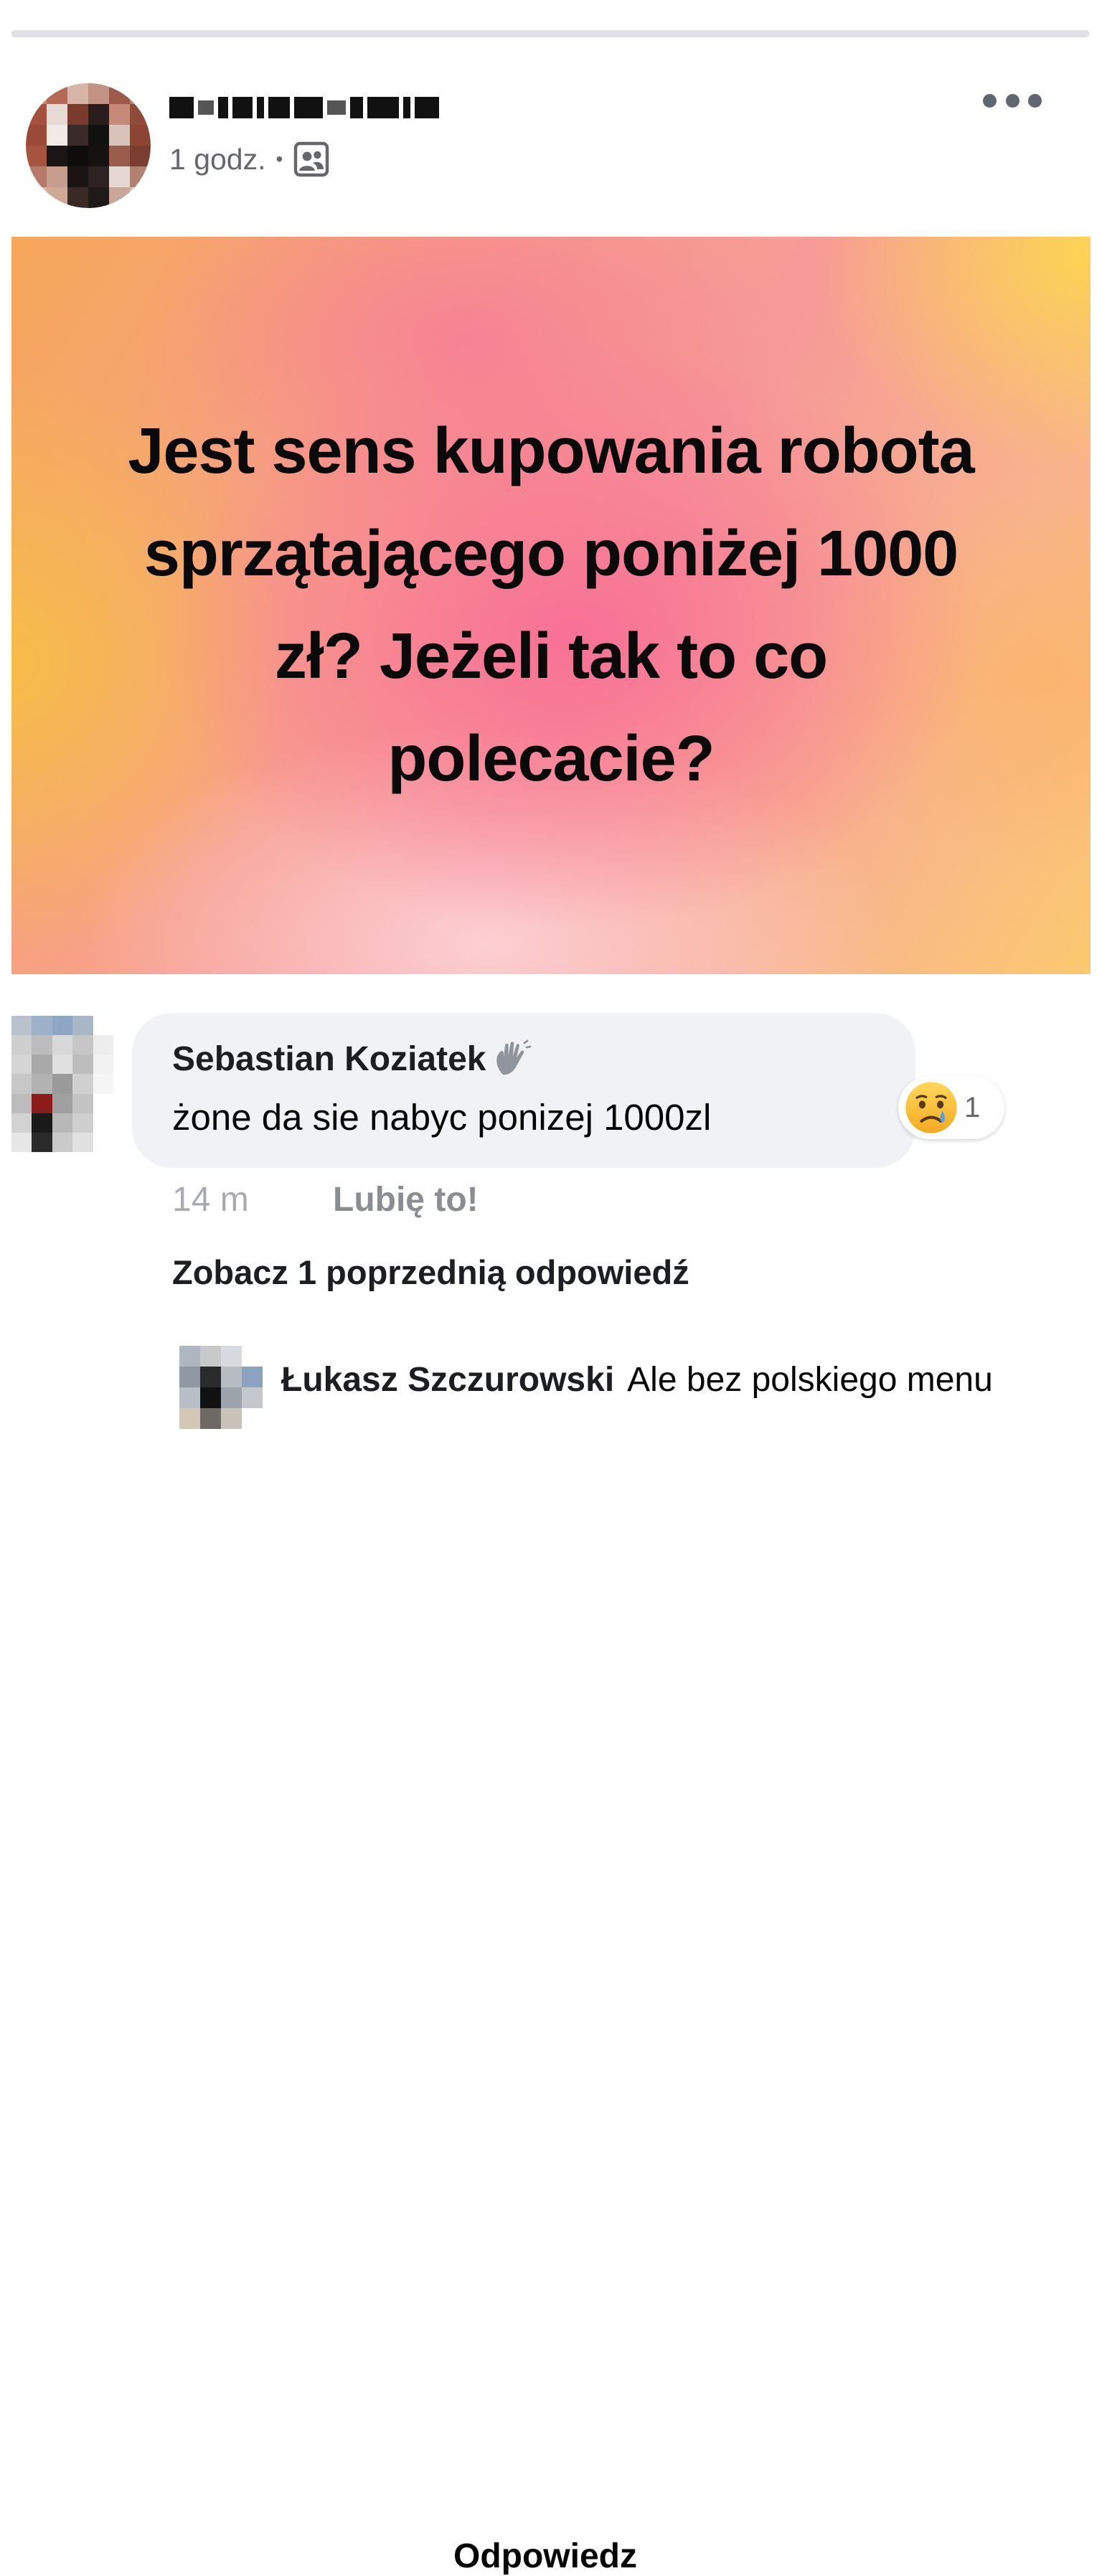  What do you see at coordinates (88, 145) in the screenshot?
I see `author-avatar` at bounding box center [88, 145].